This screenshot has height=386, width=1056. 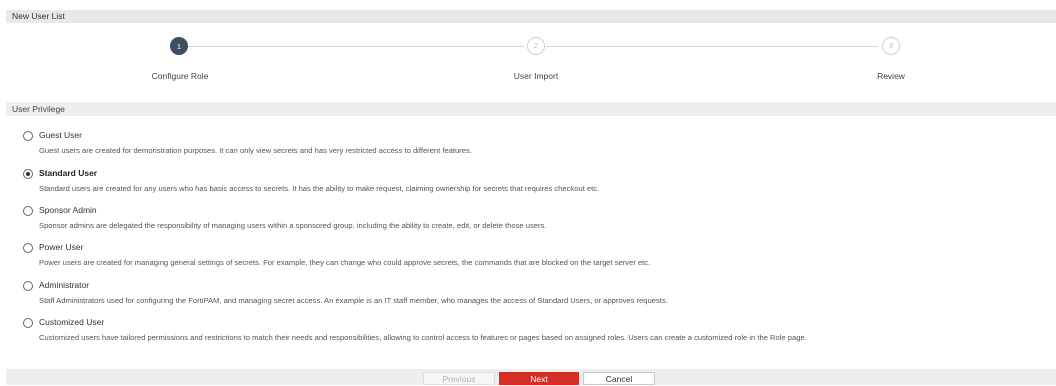 I want to click on radio-administrator, so click(x=28, y=286).